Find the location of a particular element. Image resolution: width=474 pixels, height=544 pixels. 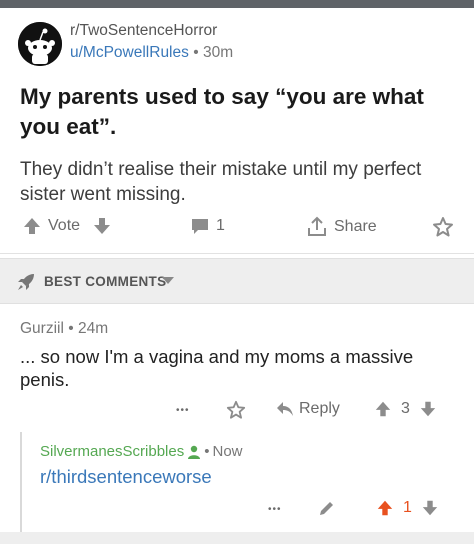

comment-time: 24m is located at coordinates (93, 328).